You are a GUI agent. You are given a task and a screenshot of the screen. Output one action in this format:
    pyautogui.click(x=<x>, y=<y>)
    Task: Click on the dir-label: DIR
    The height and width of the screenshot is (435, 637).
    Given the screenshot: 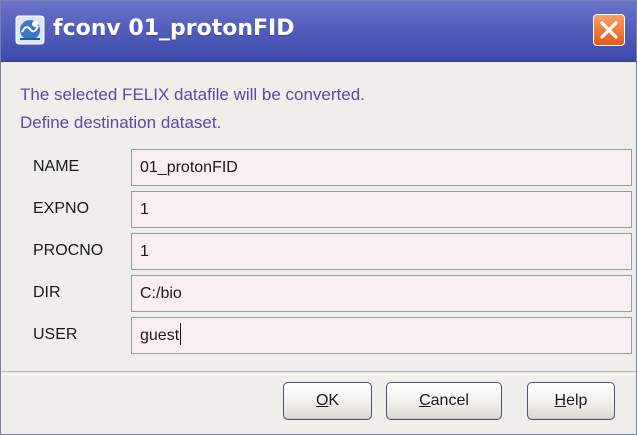 What is the action you would take?
    pyautogui.click(x=47, y=292)
    